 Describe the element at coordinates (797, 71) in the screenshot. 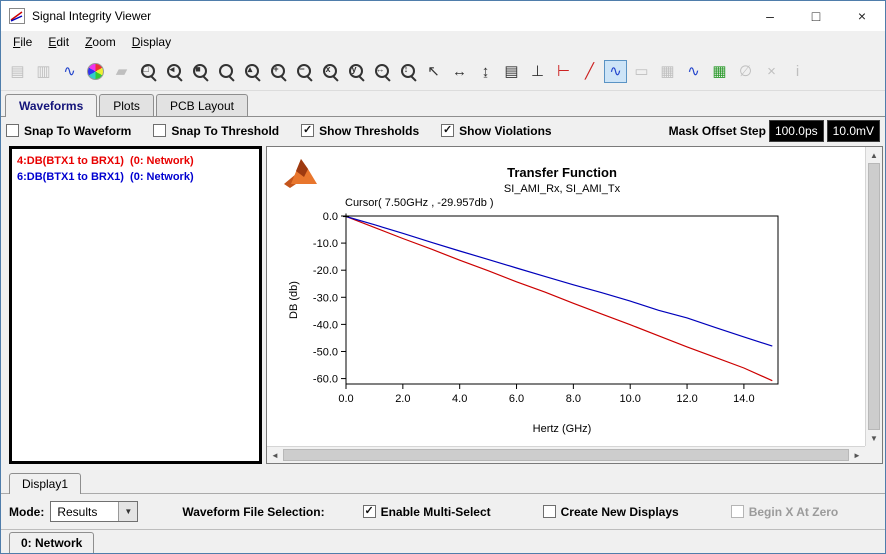

I see `info-icon: i` at that location.